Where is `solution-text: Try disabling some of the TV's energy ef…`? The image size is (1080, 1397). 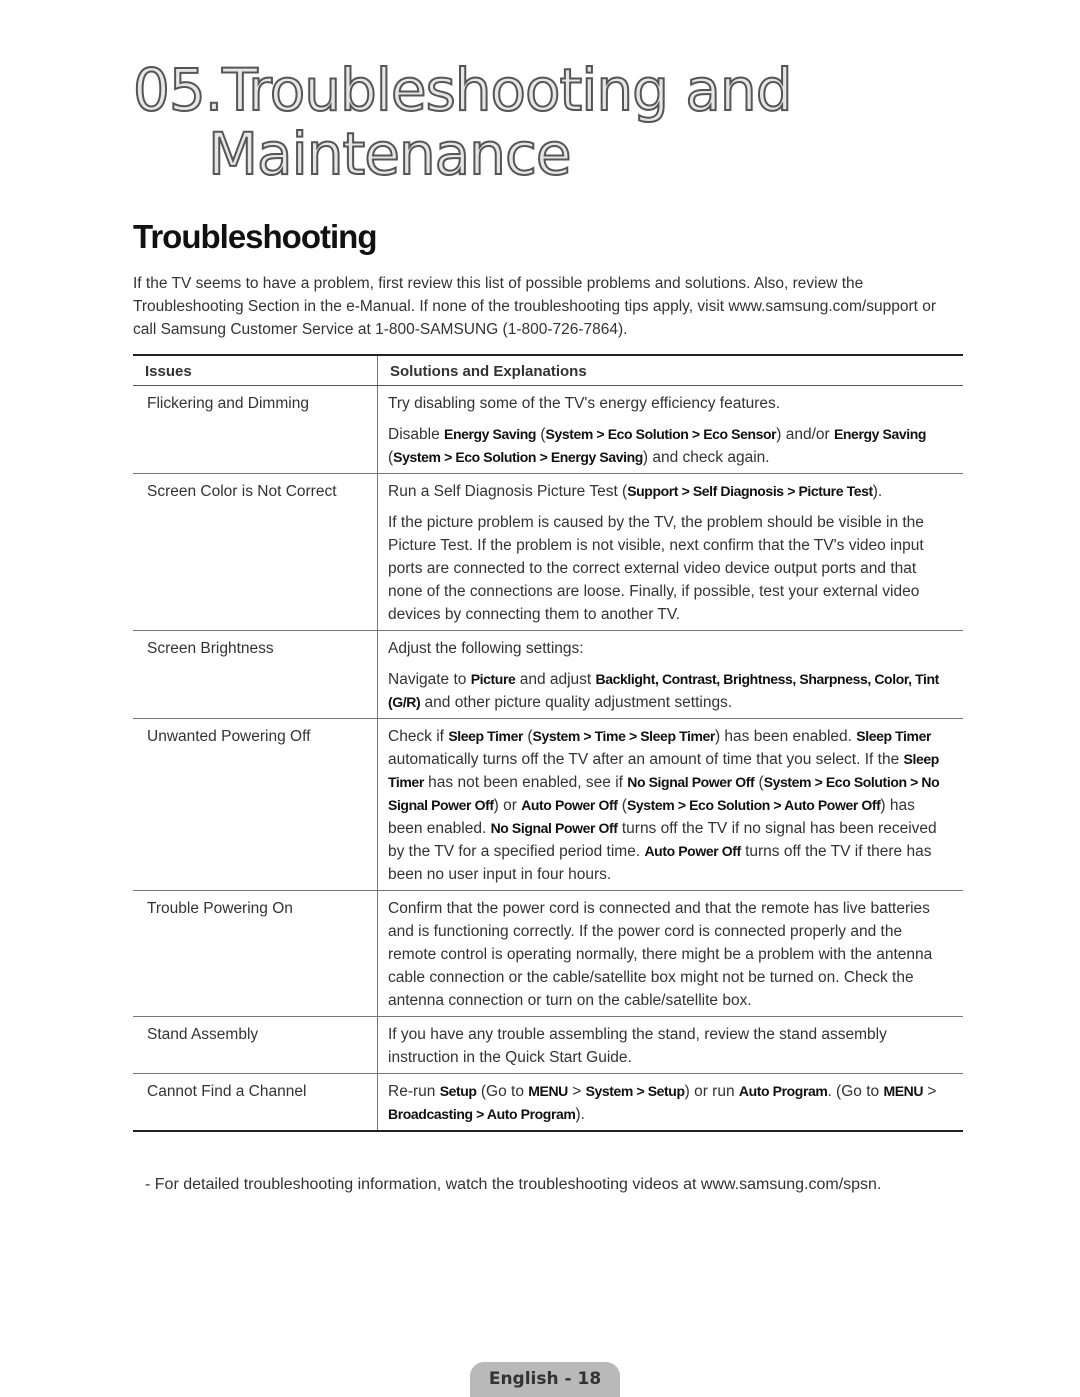
solution-text: Try disabling some of the TV's energy ef… is located at coordinates (584, 403).